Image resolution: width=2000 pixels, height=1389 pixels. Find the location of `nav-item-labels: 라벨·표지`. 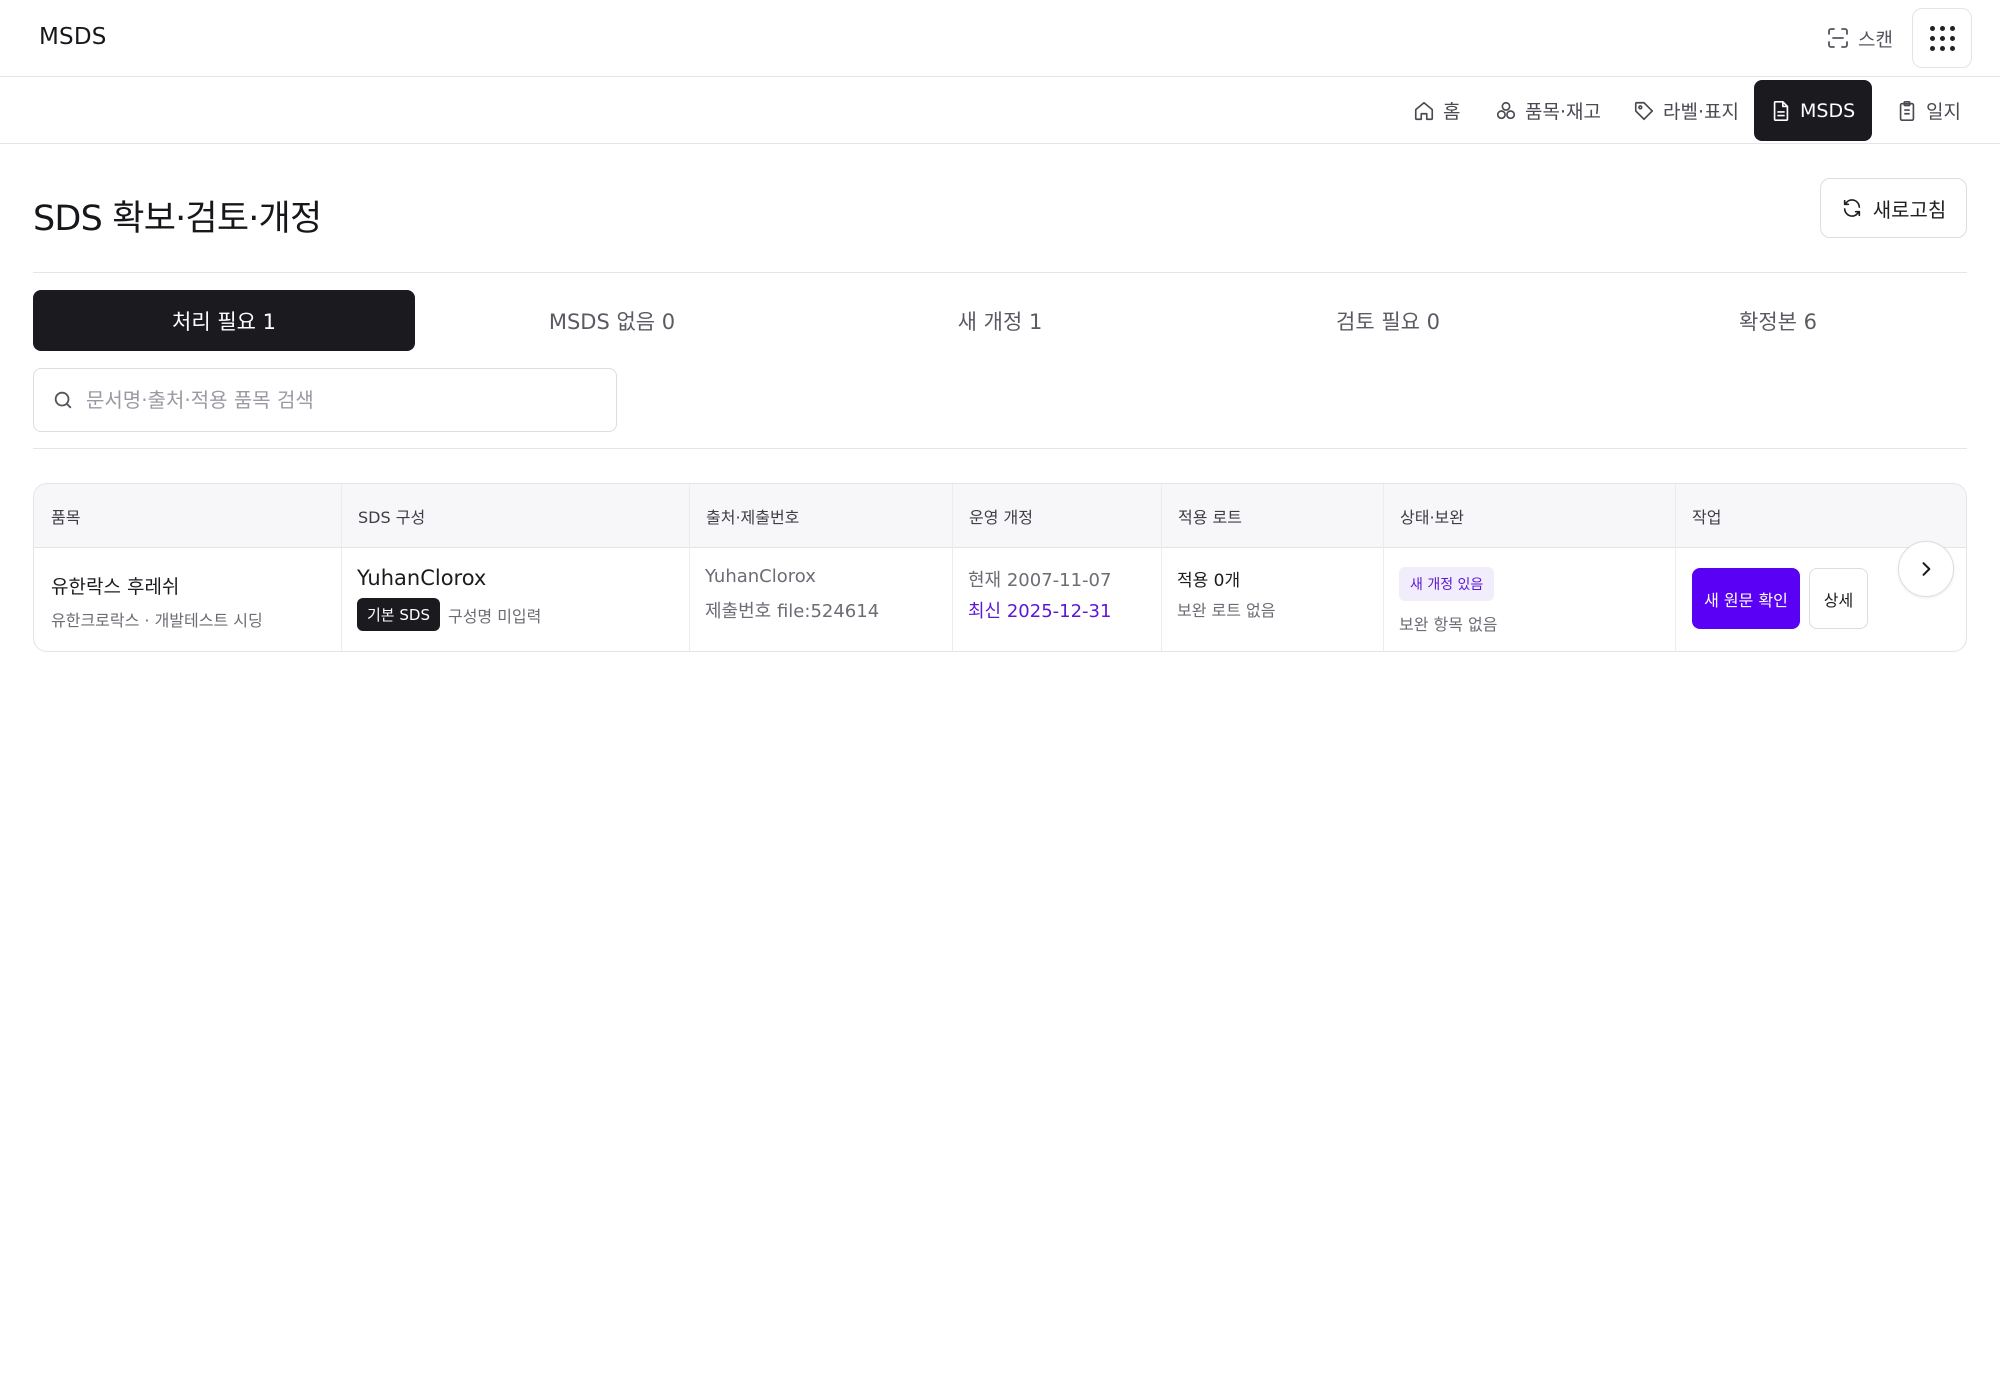

nav-item-labels: 라벨·표지 is located at coordinates (1686, 110).